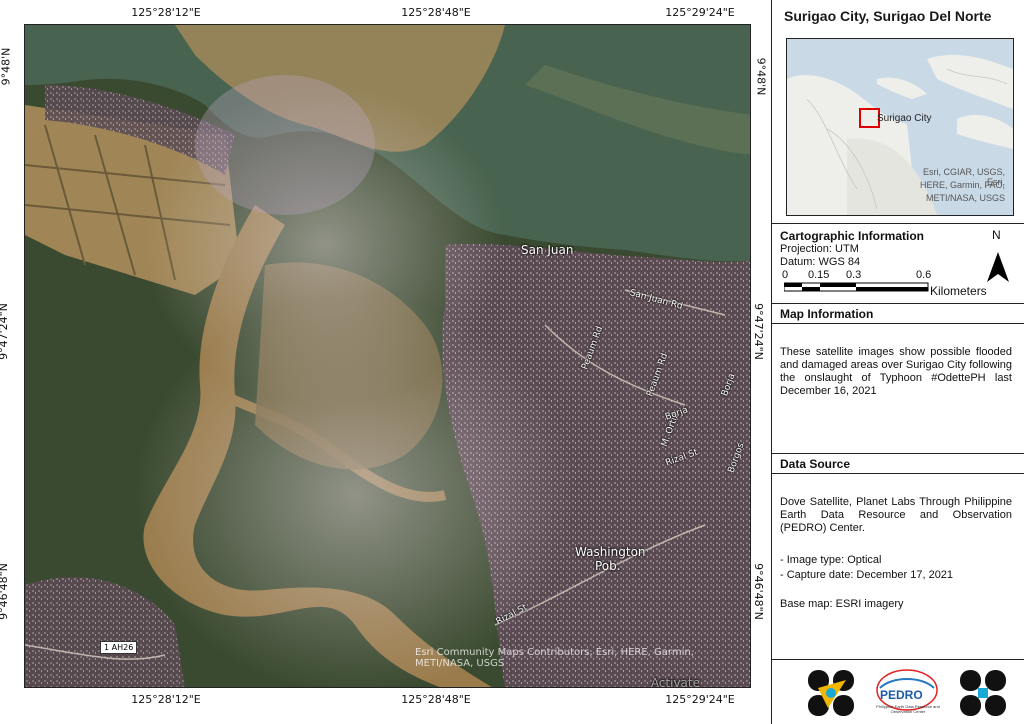 Image resolution: width=1024 pixels, height=724 pixels. I want to click on bottom-tick-2: 125°28'48"E, so click(436, 699).